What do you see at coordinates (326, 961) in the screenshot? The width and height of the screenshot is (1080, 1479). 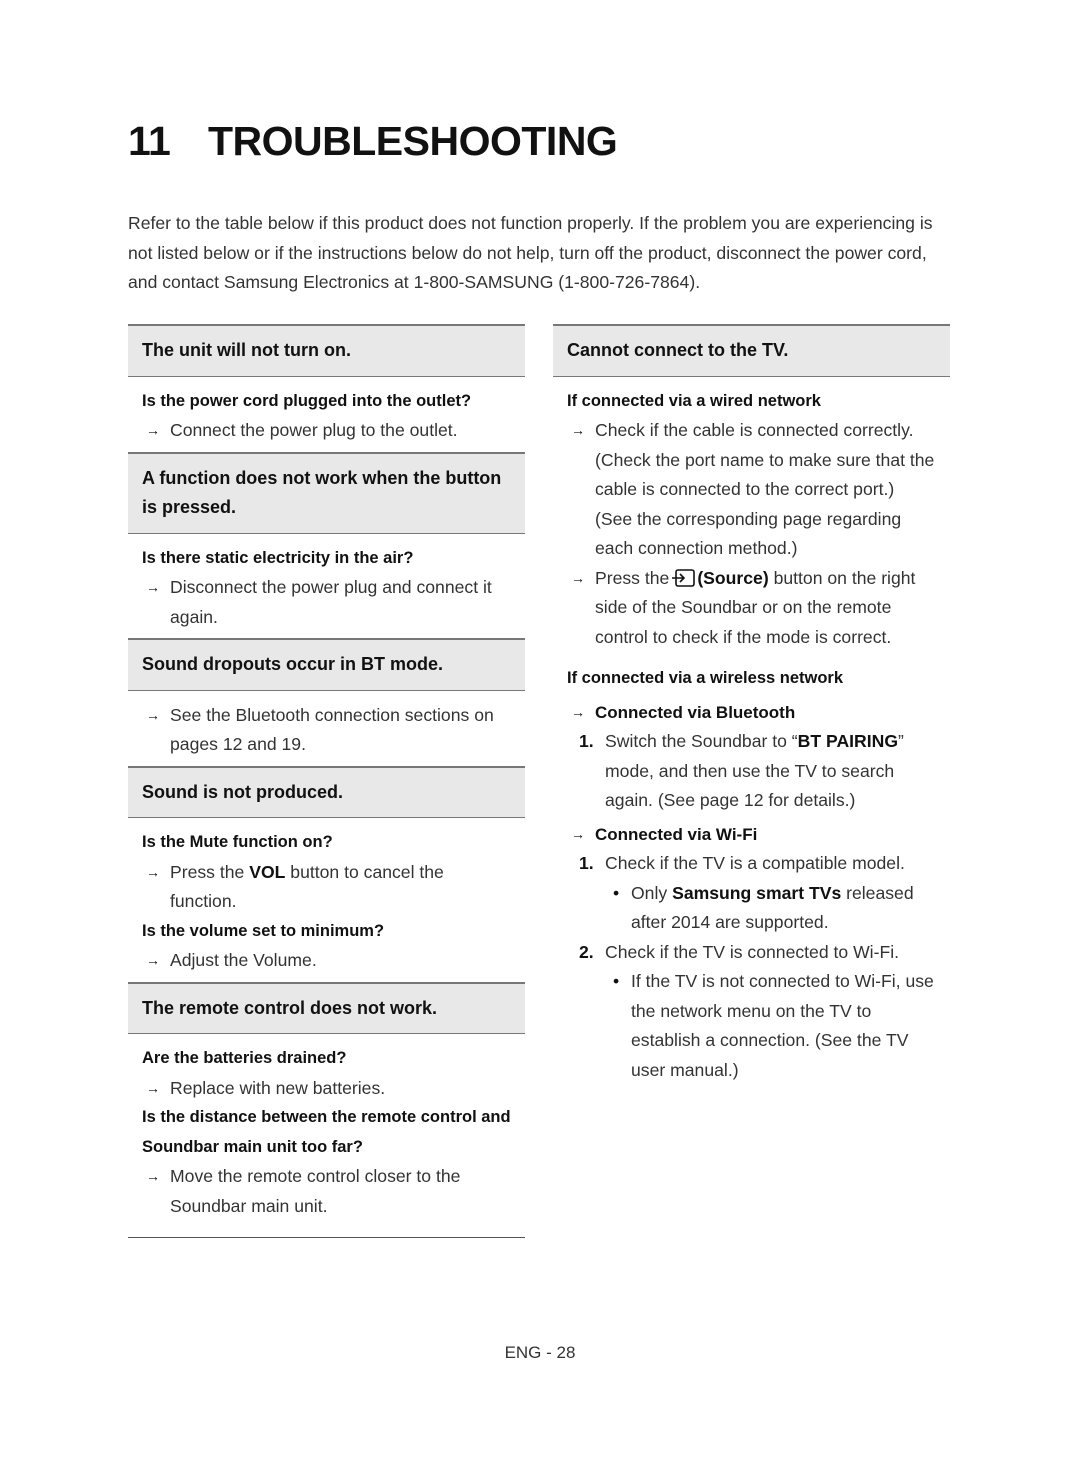 I see `answer: → Adjust the Volume.` at bounding box center [326, 961].